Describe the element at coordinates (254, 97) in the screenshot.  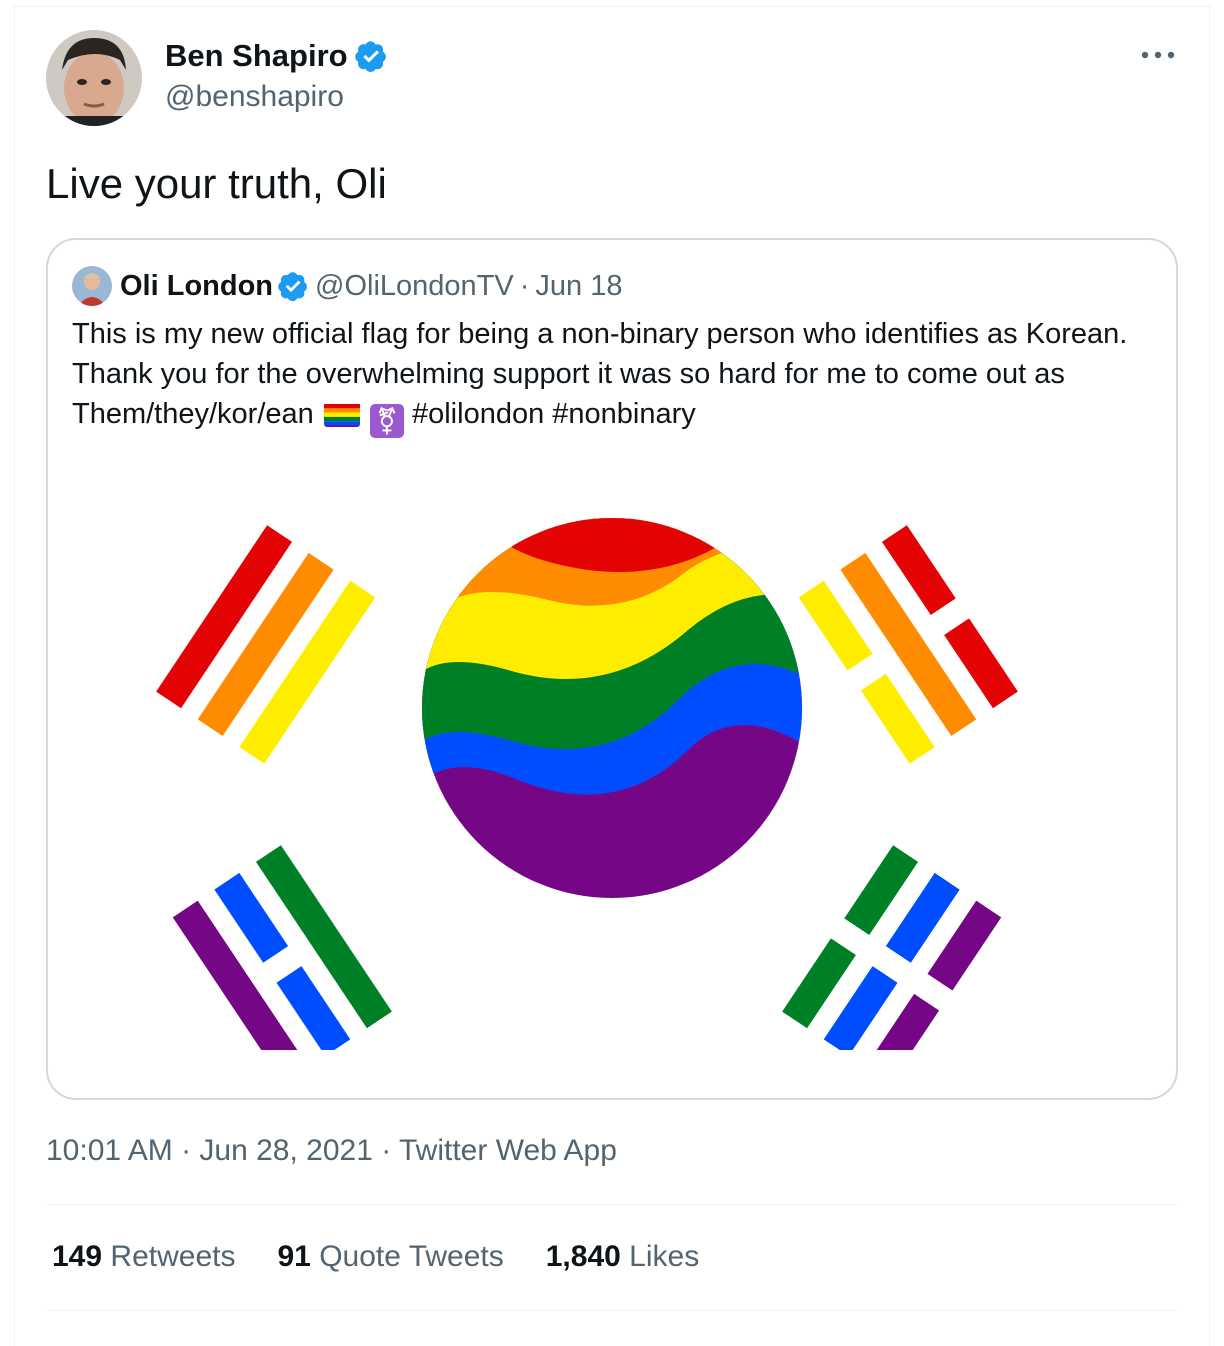
I see `author-handle: @benshapiro` at that location.